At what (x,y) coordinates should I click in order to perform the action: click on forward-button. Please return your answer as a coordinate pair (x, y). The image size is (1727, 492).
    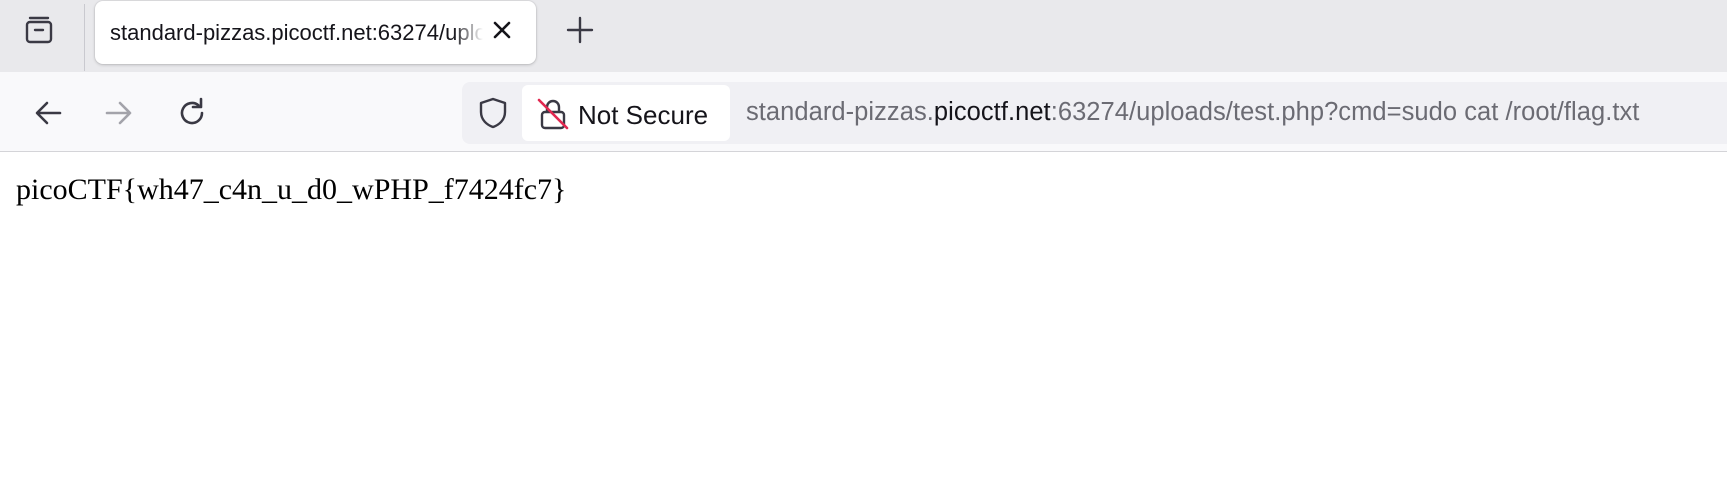
    Looking at the image, I should click on (119, 113).